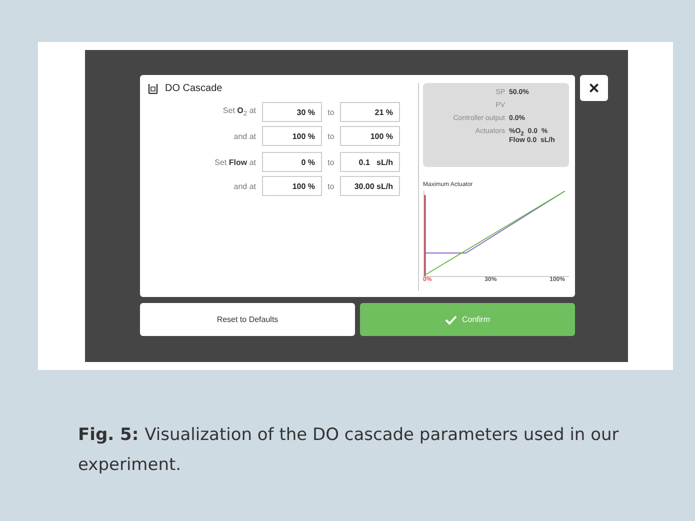 Image resolution: width=695 pixels, height=521 pixels. Describe the element at coordinates (292, 112) in the screenshot. I see `input-field: 30 %` at that location.